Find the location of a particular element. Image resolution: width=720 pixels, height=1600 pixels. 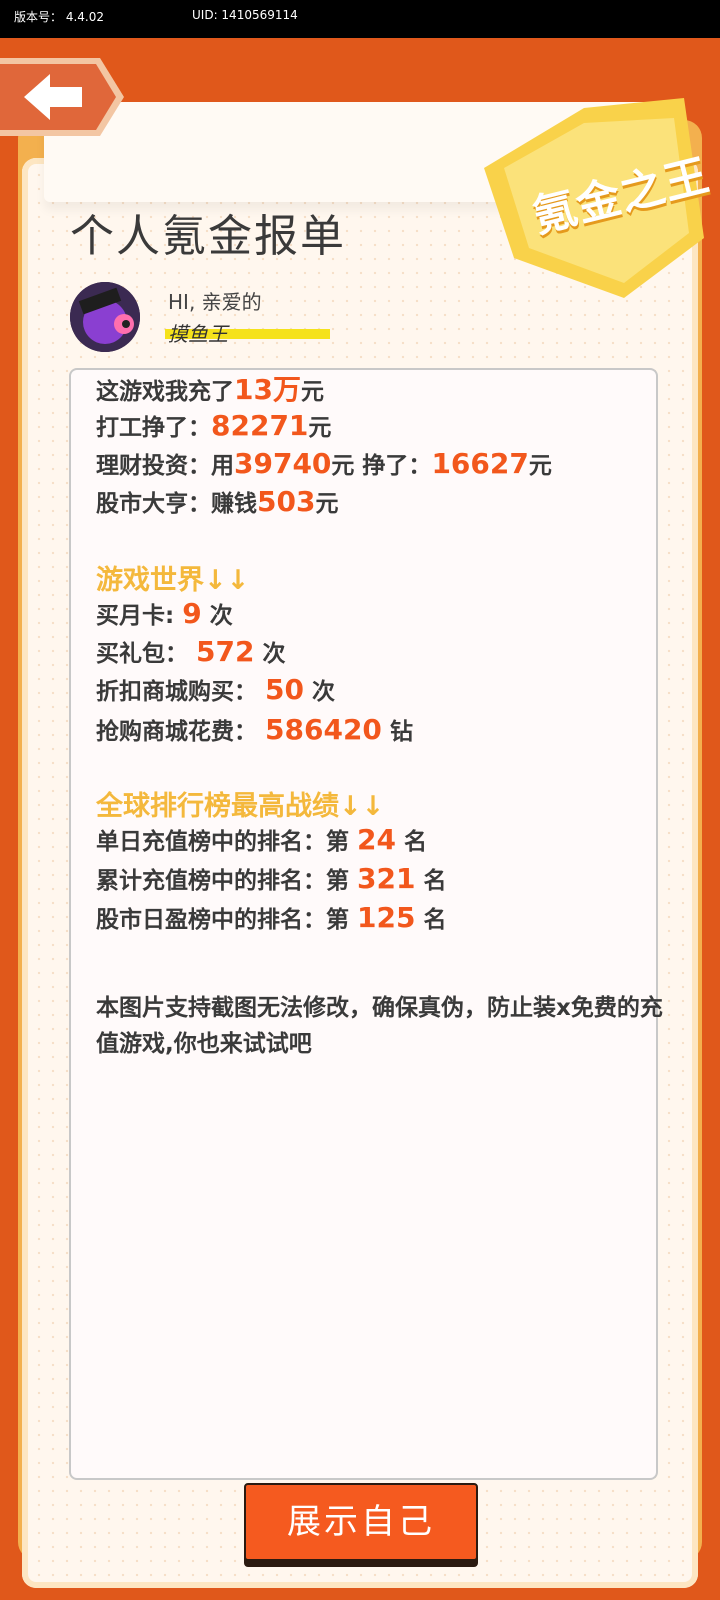

section-heading-ranking: 全球排行榜最高战绩↓↓ is located at coordinates (240, 806).